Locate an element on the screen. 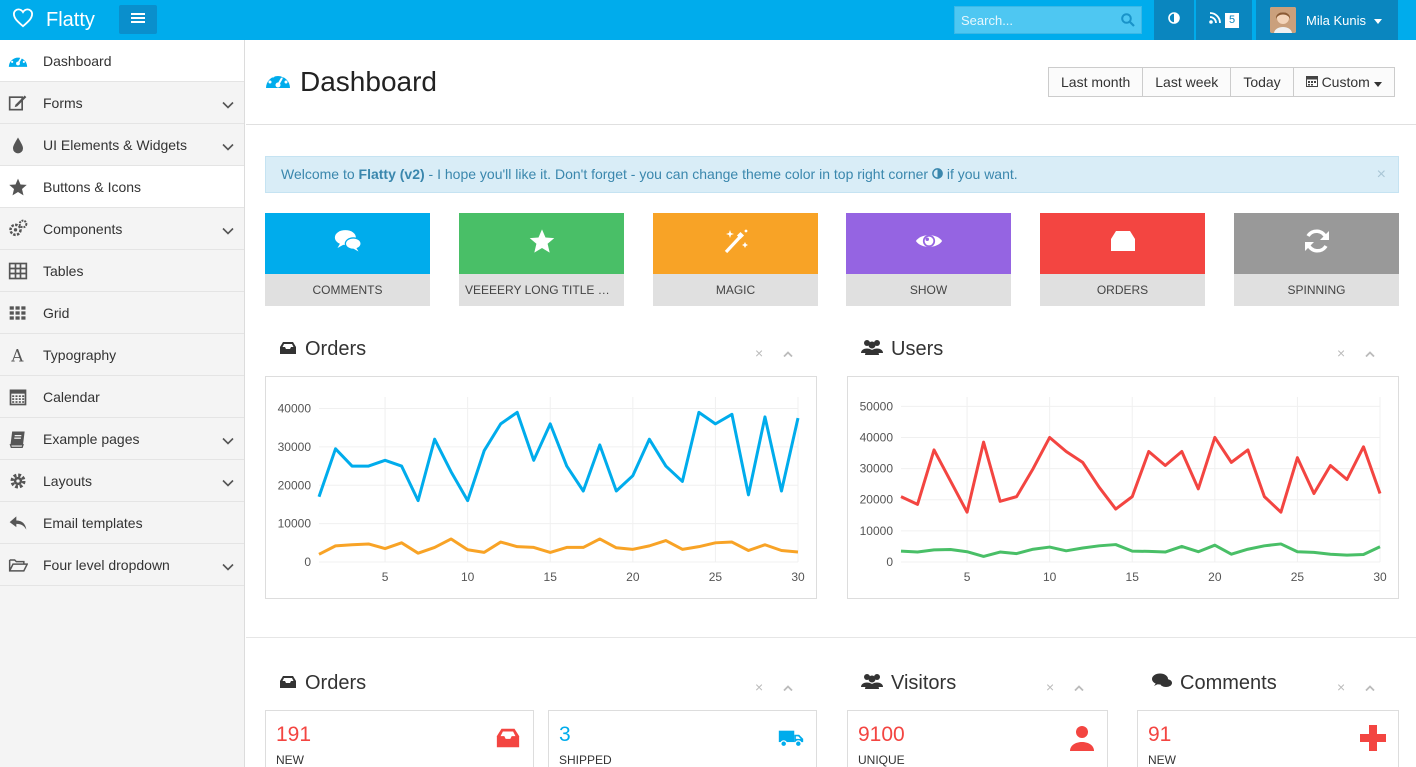 The height and width of the screenshot is (767, 1416). users-icon is located at coordinates (872, 683).